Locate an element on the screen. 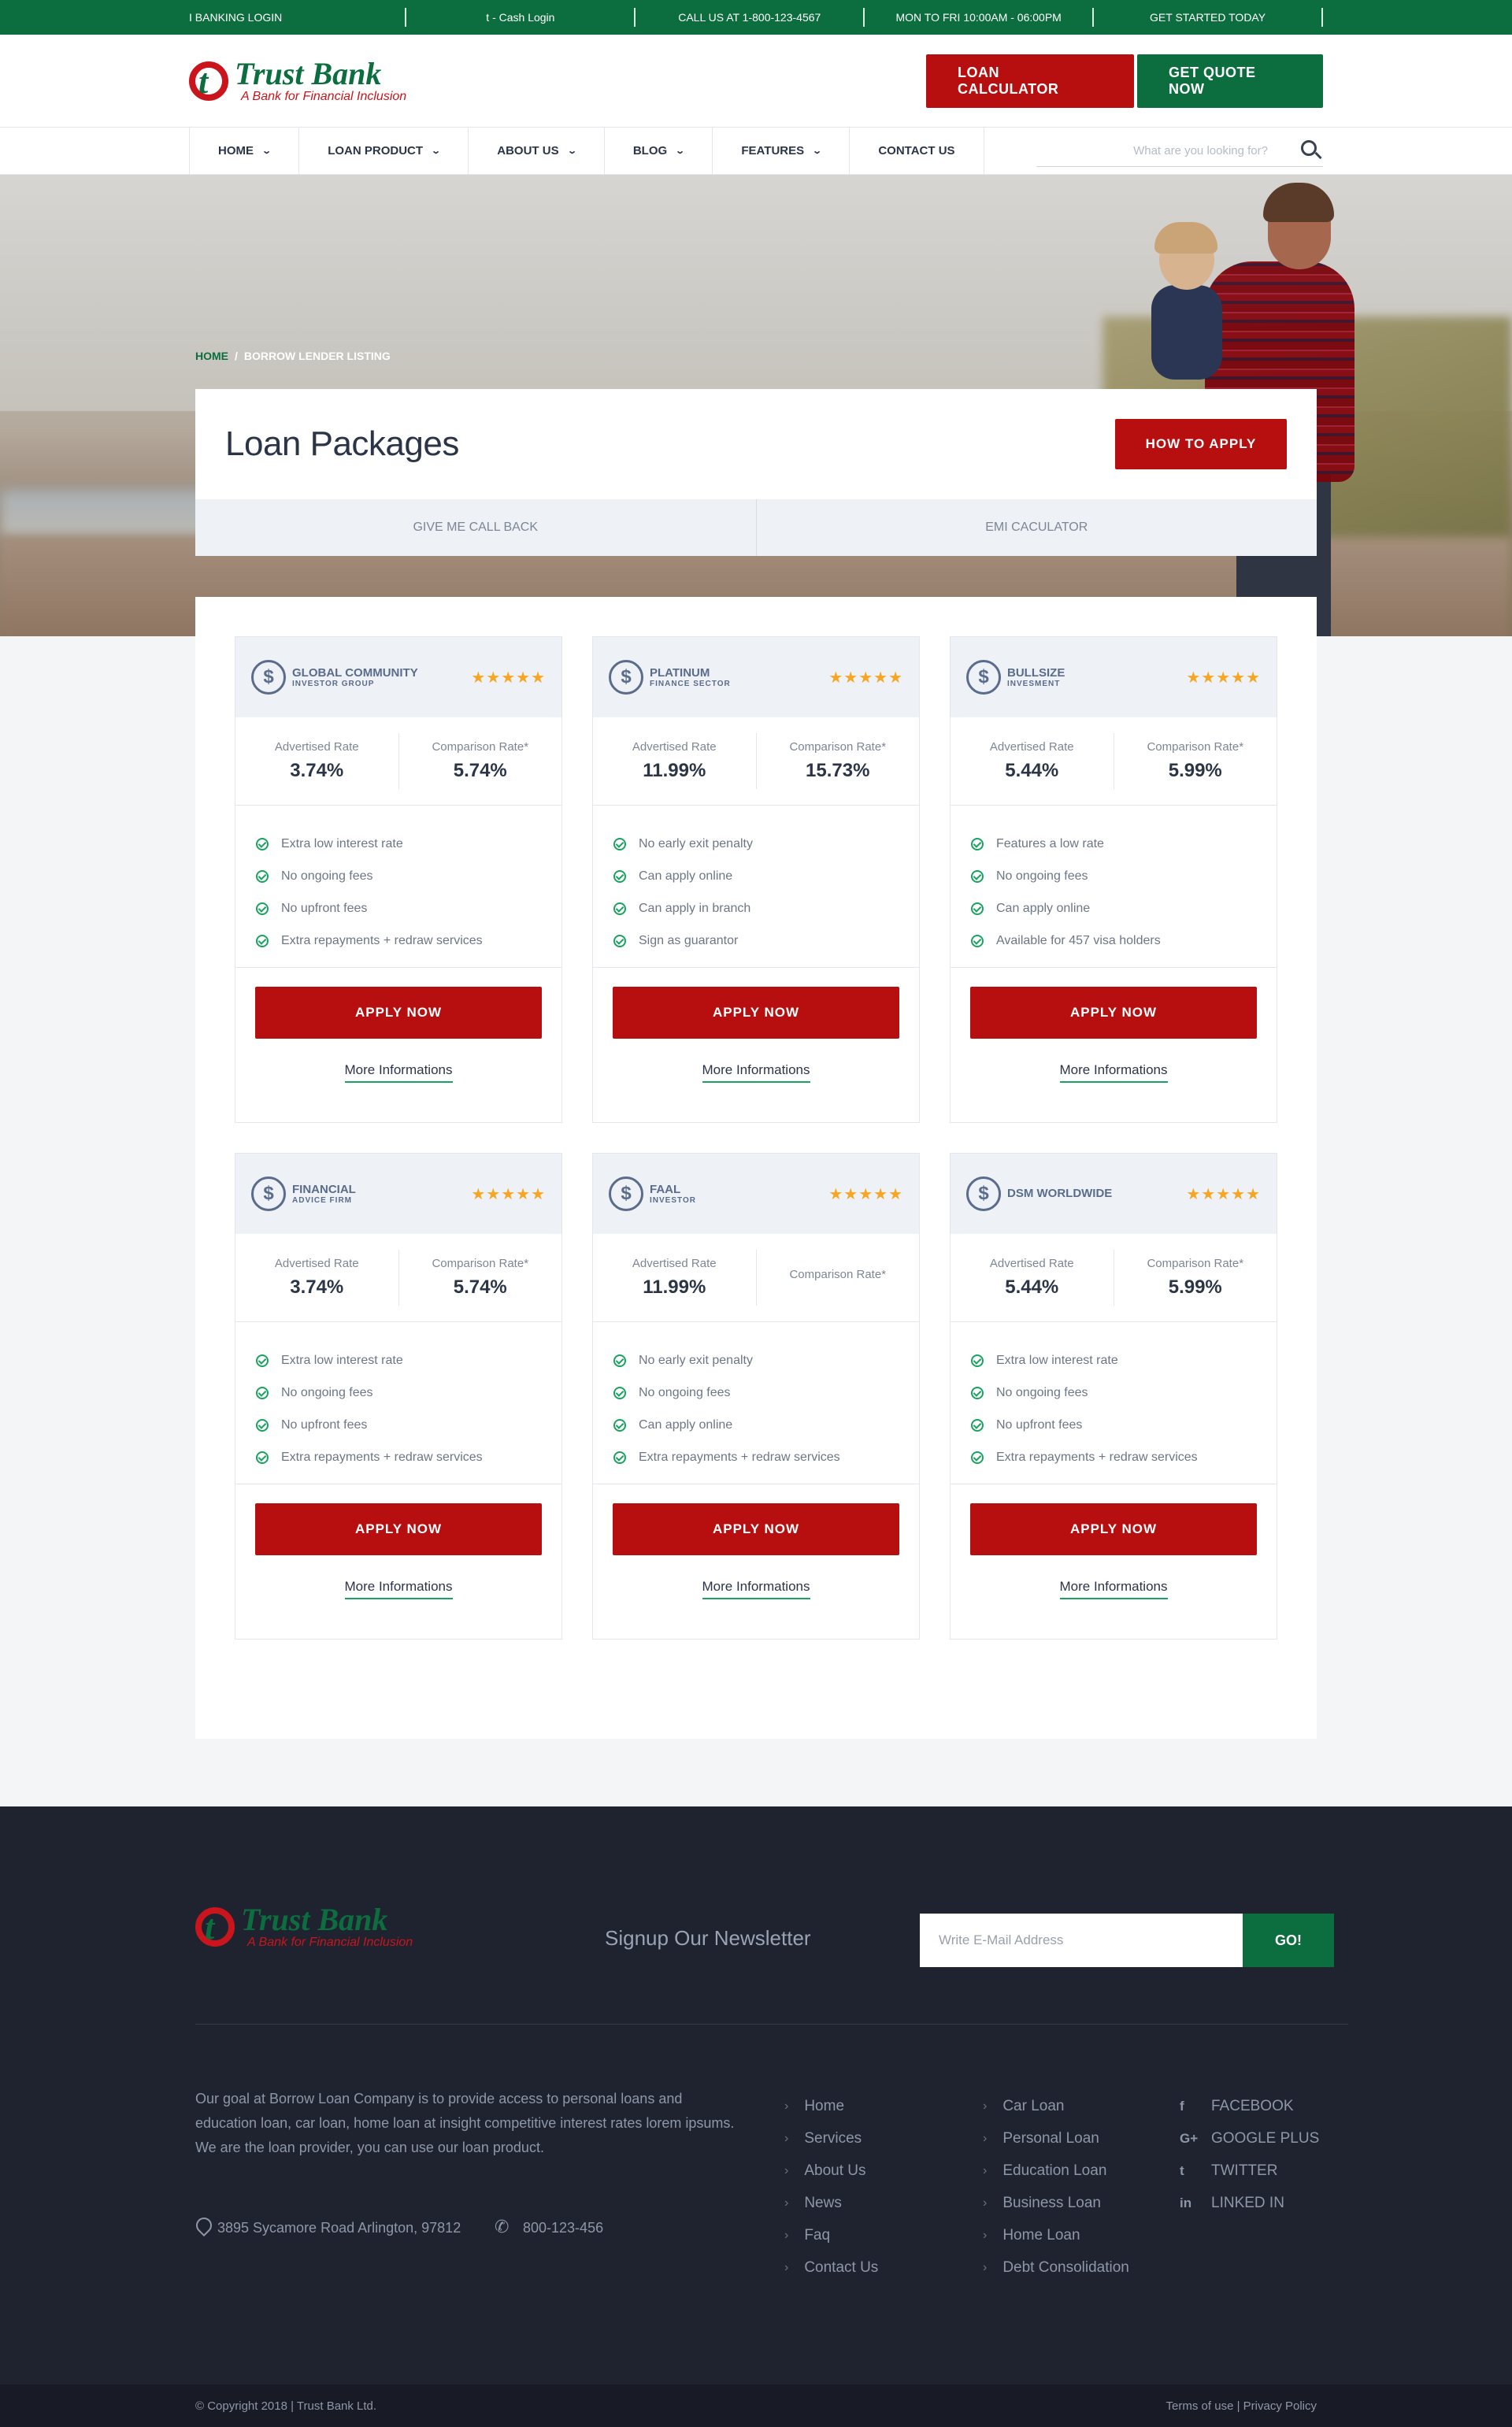 Image resolution: width=1512 pixels, height=2427 pixels. footer-link: Home is located at coordinates (824, 2106).